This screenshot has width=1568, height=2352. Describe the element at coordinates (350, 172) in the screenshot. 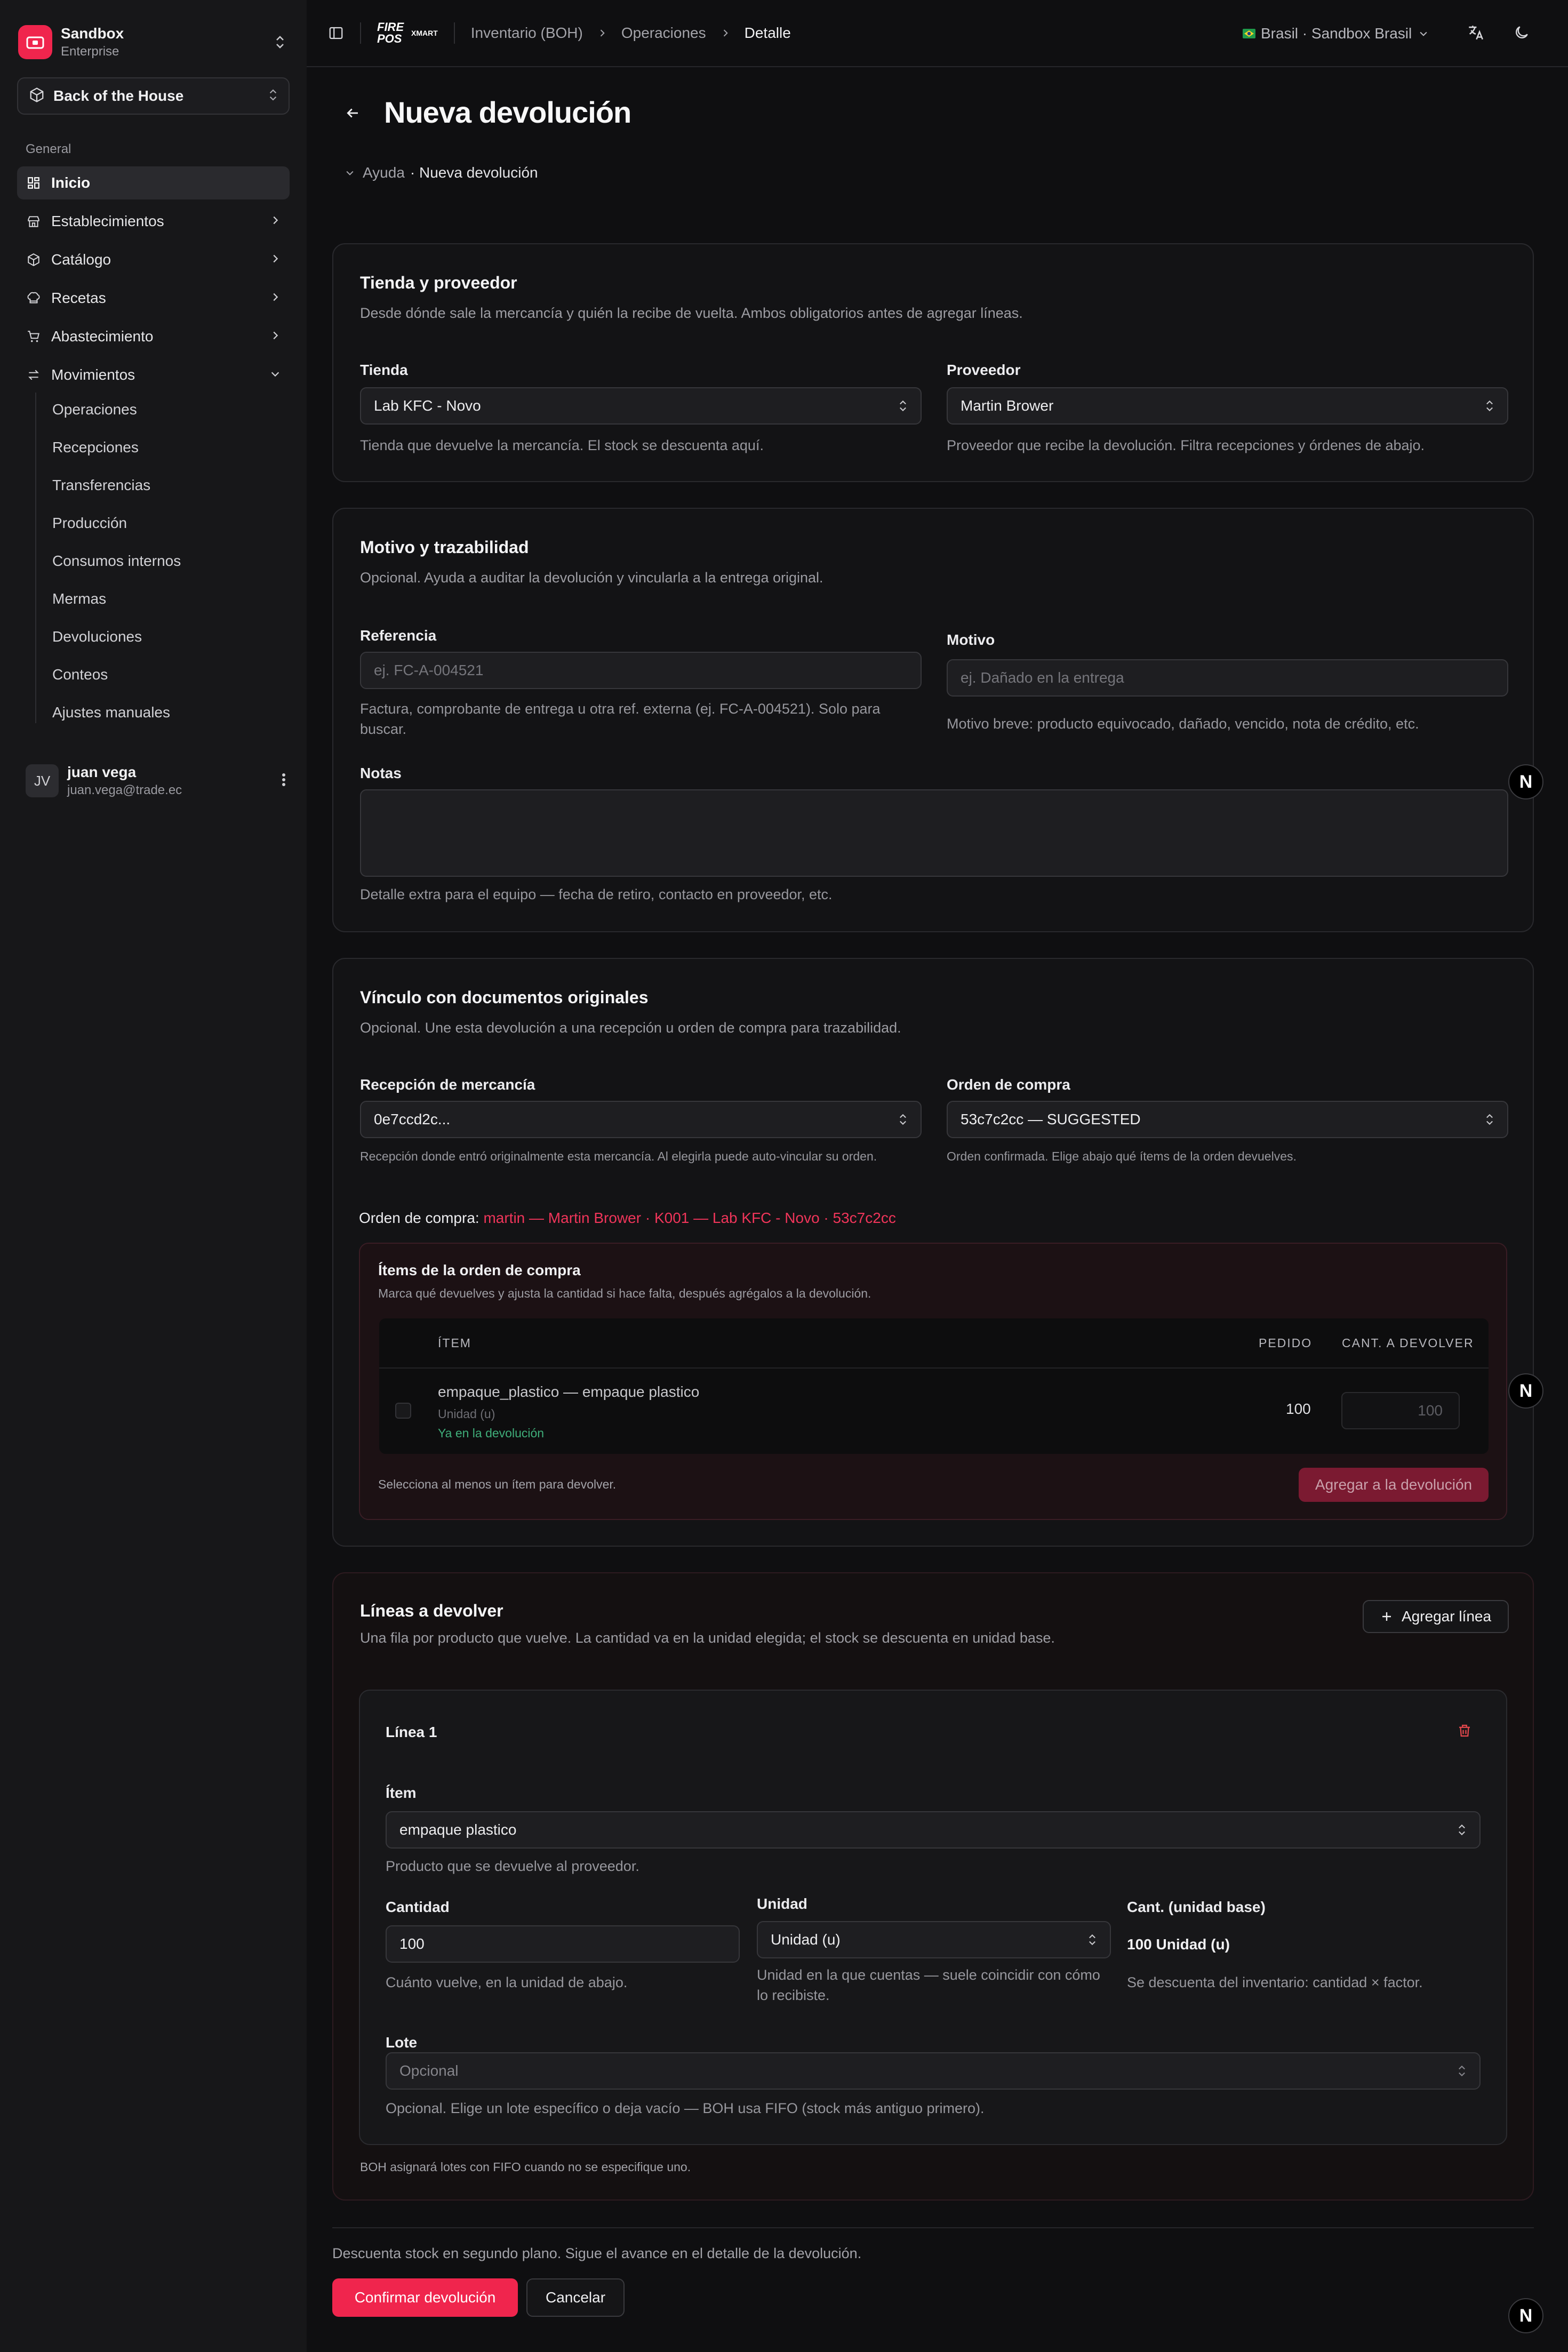

I see `chevron-down-icon` at that location.